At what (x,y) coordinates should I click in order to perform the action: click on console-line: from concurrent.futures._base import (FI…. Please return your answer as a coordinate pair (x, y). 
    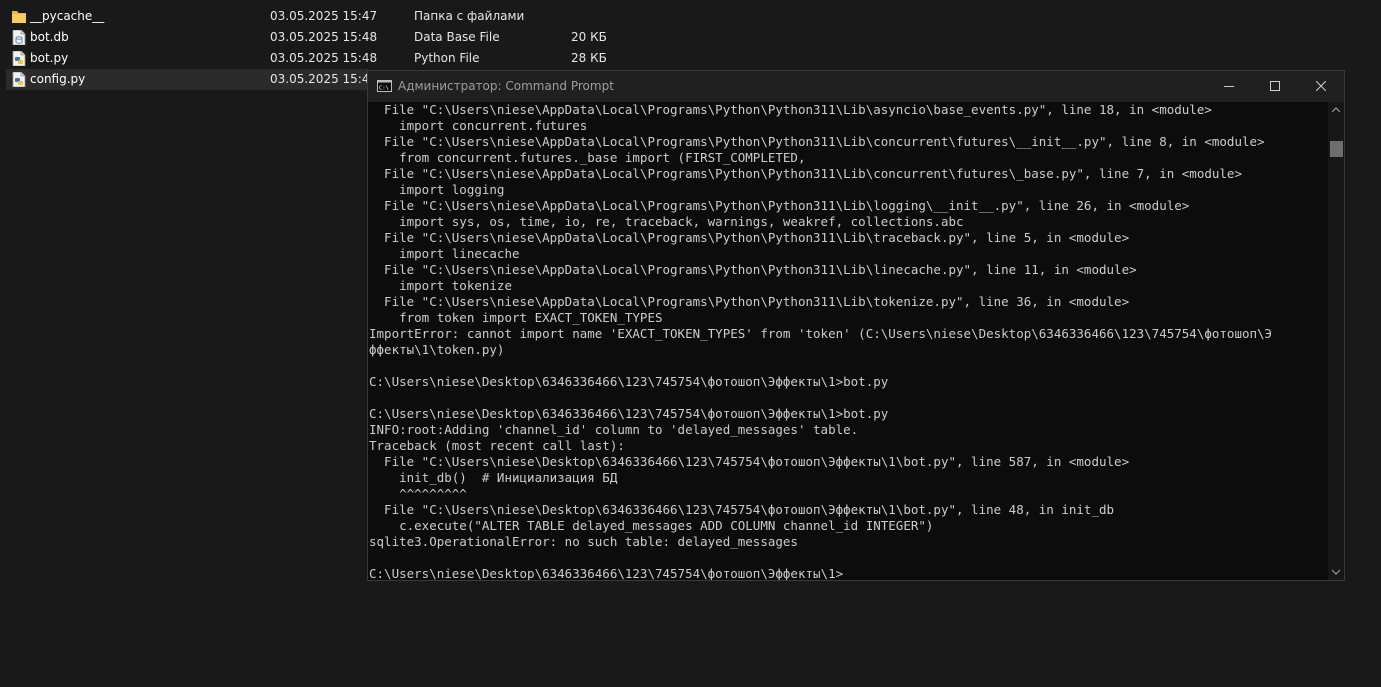
    Looking at the image, I should click on (587, 157).